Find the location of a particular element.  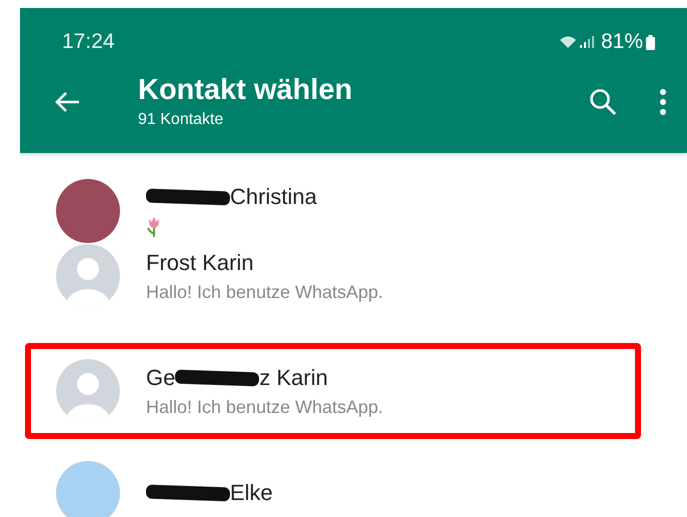

avatar-photo-placeholder is located at coordinates (88, 489).